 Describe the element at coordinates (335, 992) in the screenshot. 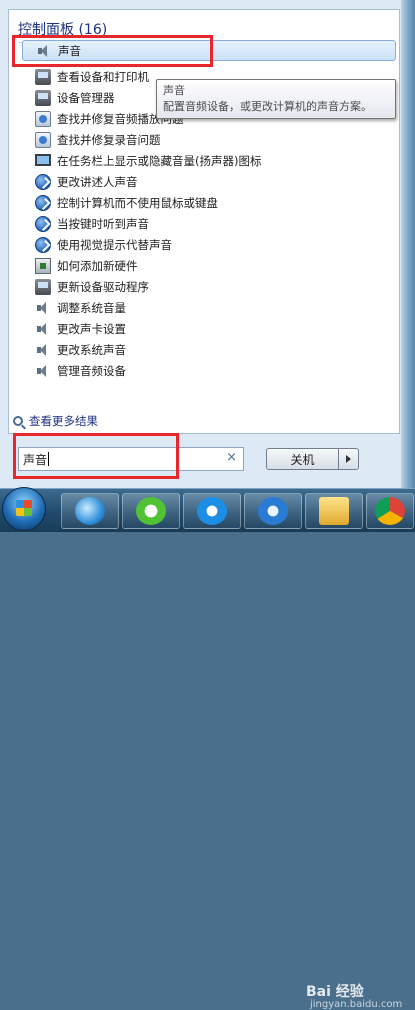

I see `watermark-brand: Bai 经验` at that location.